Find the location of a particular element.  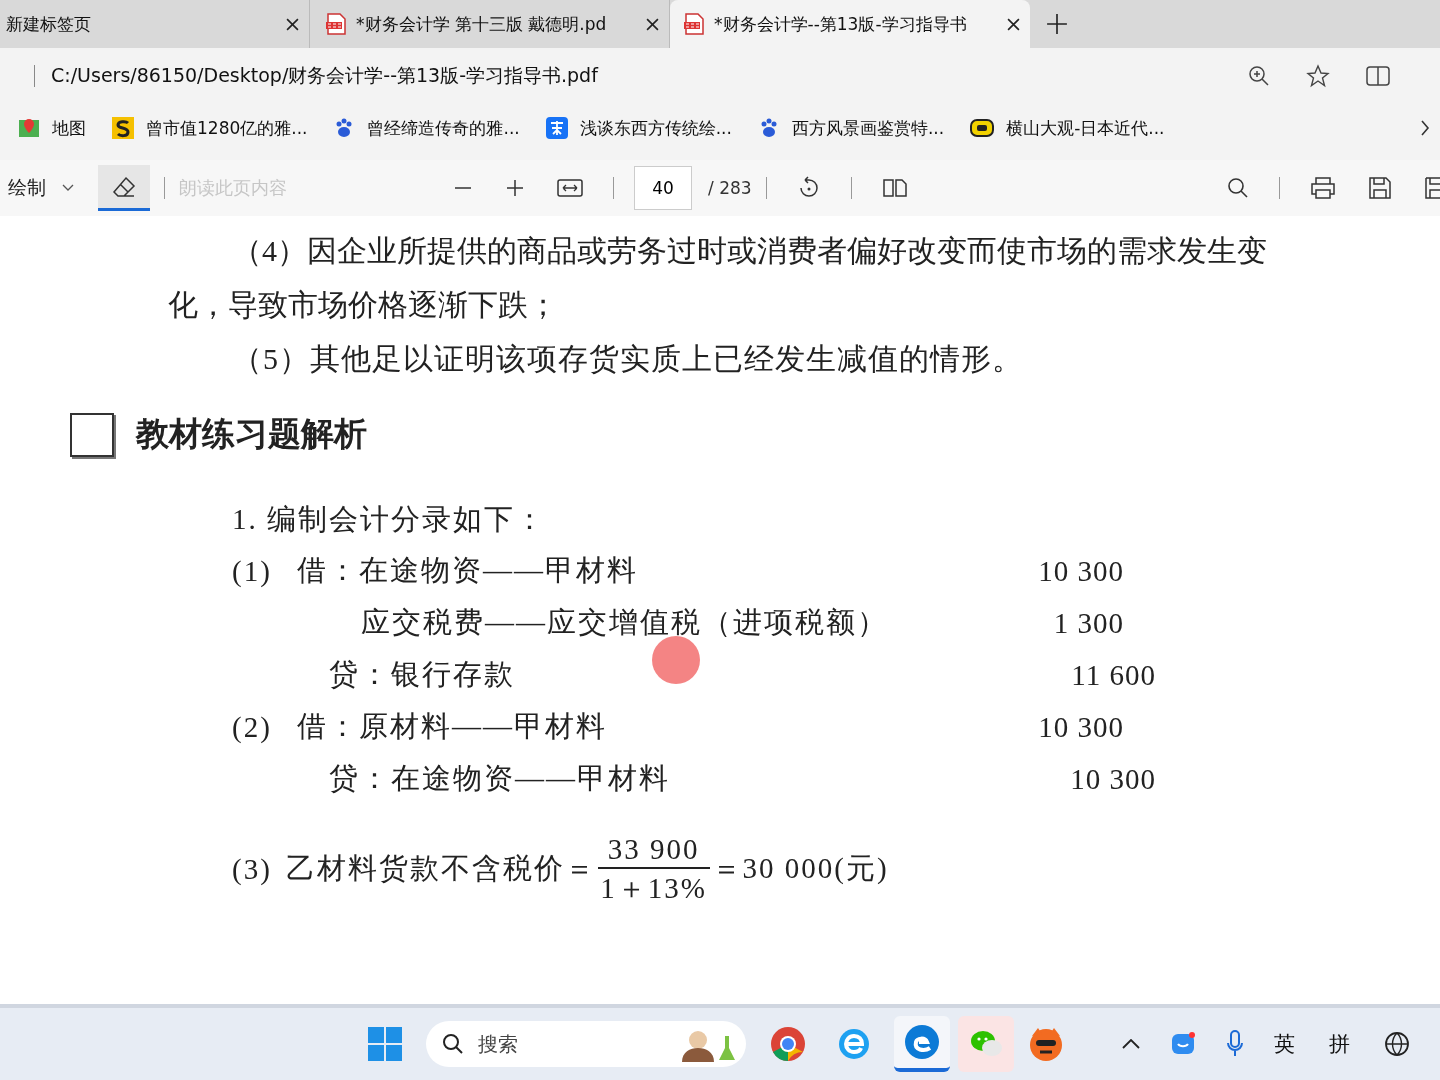

input-method-indicator: 拼 is located at coordinates (1339, 1044).